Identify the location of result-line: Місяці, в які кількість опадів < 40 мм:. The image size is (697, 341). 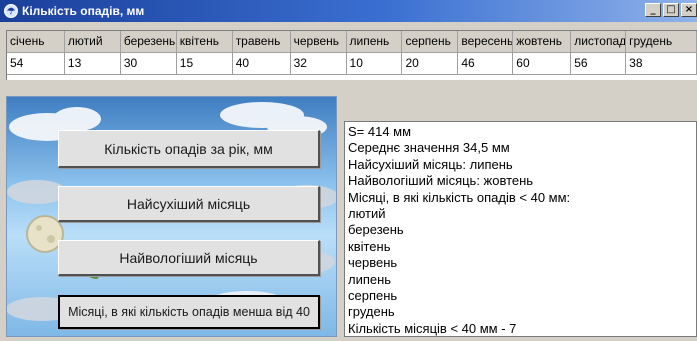
(459, 197).